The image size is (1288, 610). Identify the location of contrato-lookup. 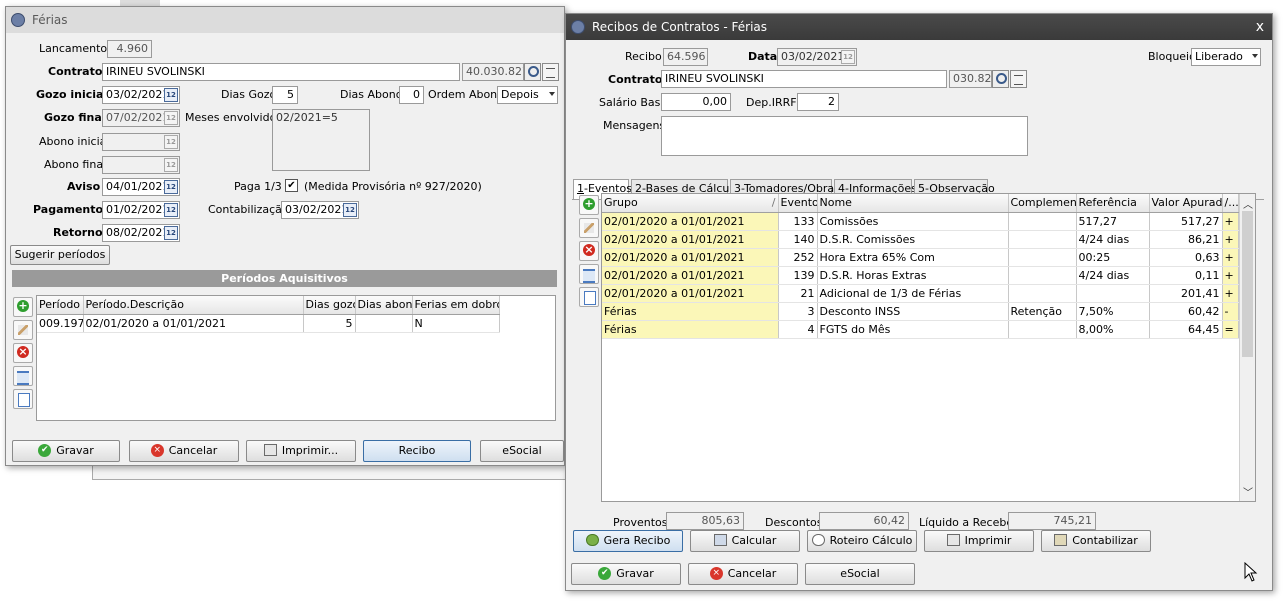
(542, 72).